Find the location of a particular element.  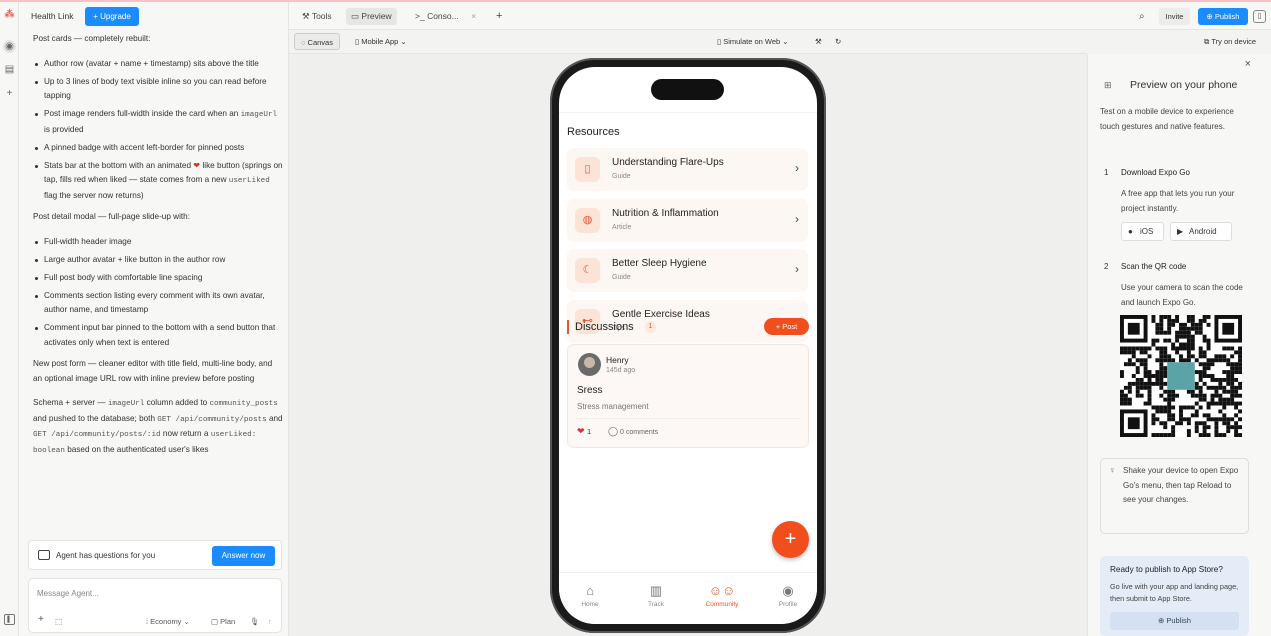

answer-now-button: Answer now is located at coordinates (243, 556).